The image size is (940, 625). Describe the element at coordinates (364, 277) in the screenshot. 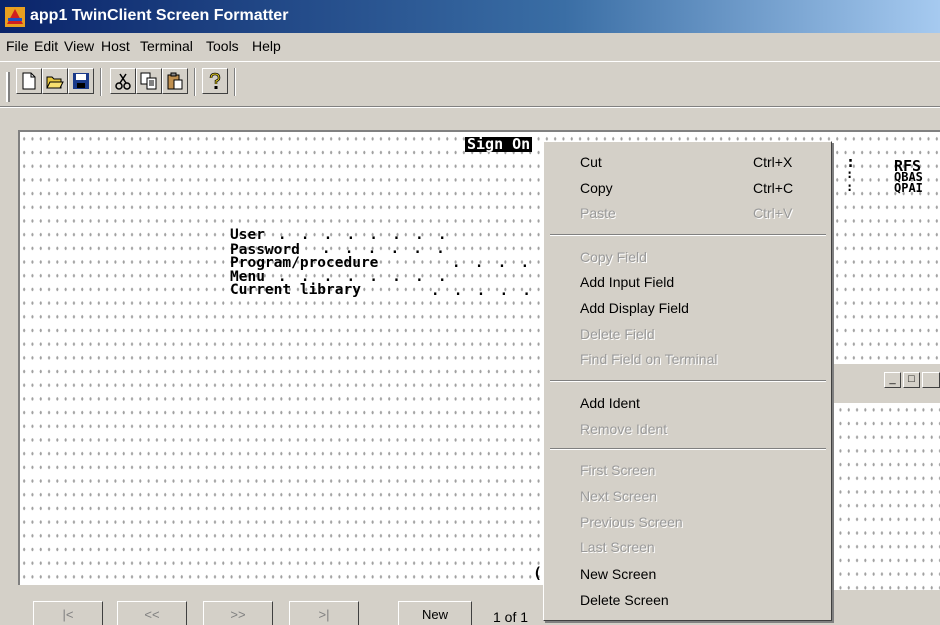

I see `field-menu-dots: . . . . . . . .` at that location.